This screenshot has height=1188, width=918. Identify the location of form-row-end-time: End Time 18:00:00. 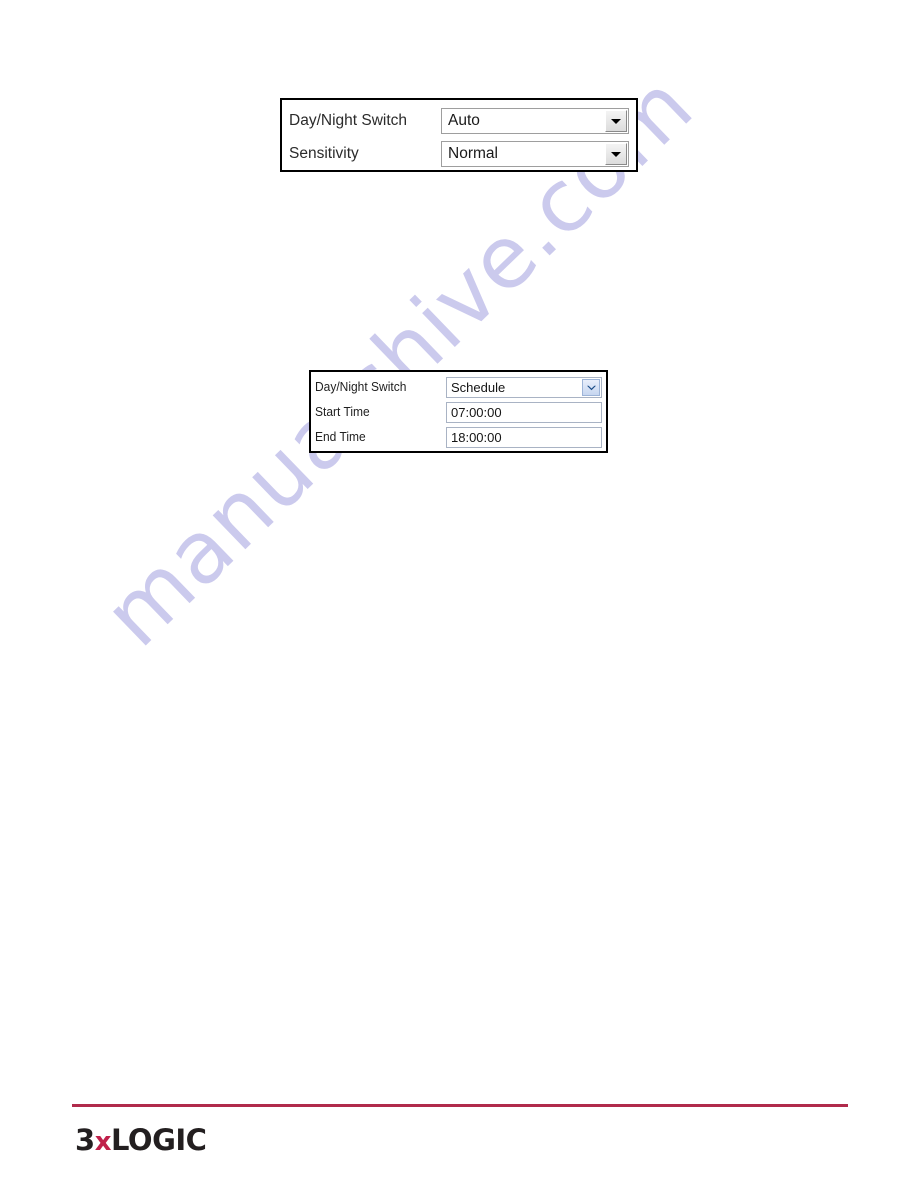
(458, 437).